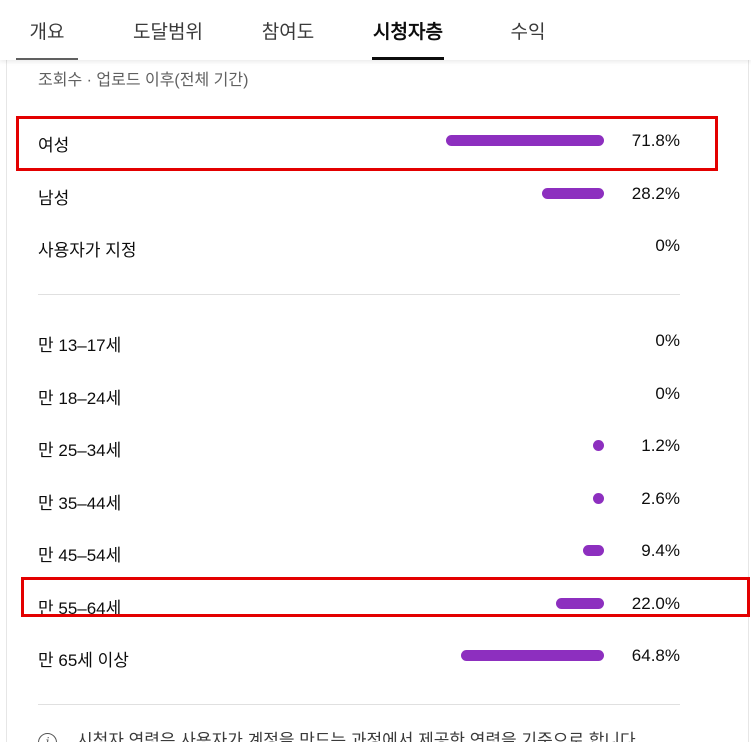 The image size is (751, 742). What do you see at coordinates (359, 704) in the screenshot?
I see `footer-divider` at bounding box center [359, 704].